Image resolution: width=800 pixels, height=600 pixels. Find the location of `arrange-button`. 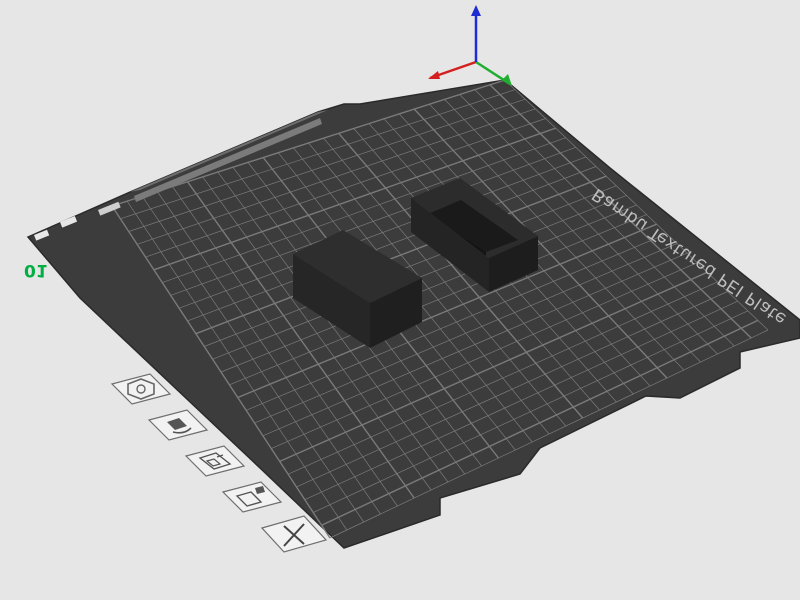

arrange-button is located at coordinates (141, 389).